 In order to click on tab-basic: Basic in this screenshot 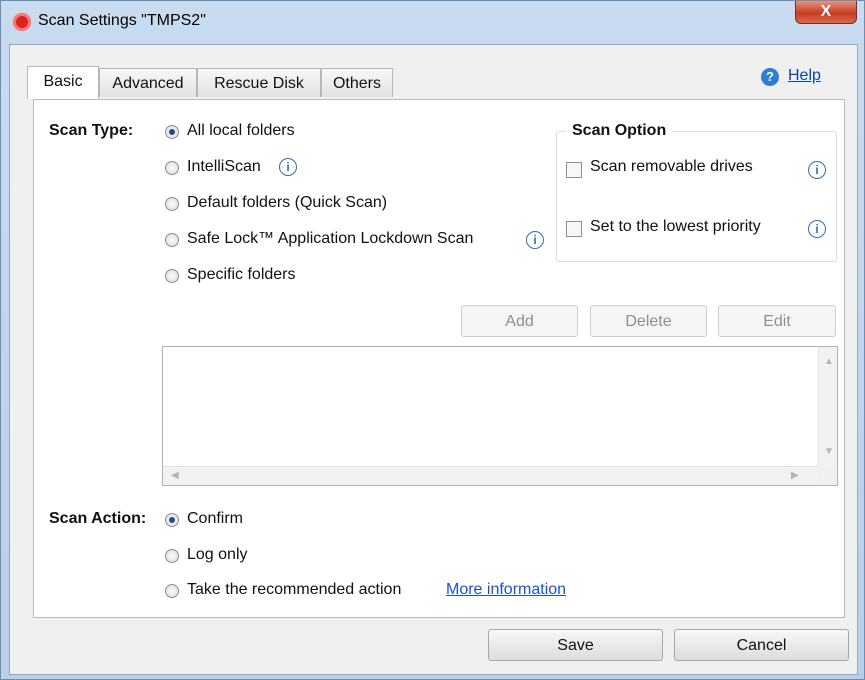, I will do `click(63, 82)`.